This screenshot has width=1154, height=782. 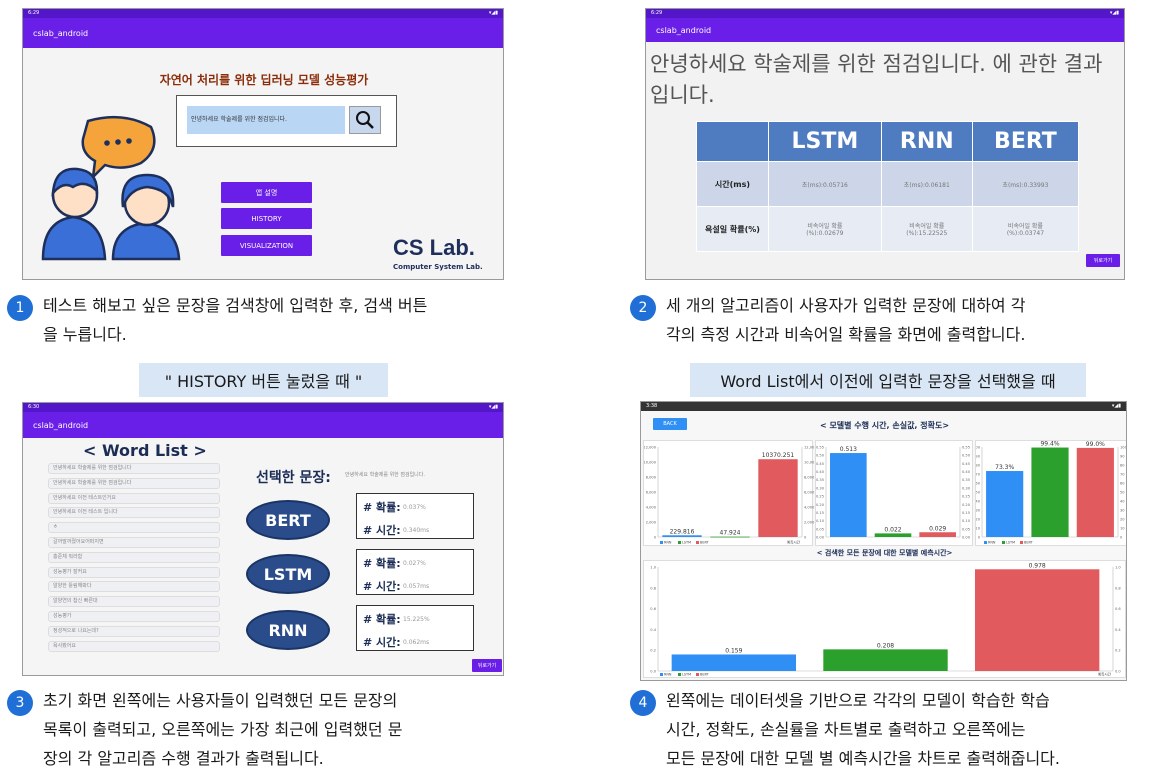 What do you see at coordinates (134, 528) in the screenshot?
I see `list-item: ㅎ` at bounding box center [134, 528].